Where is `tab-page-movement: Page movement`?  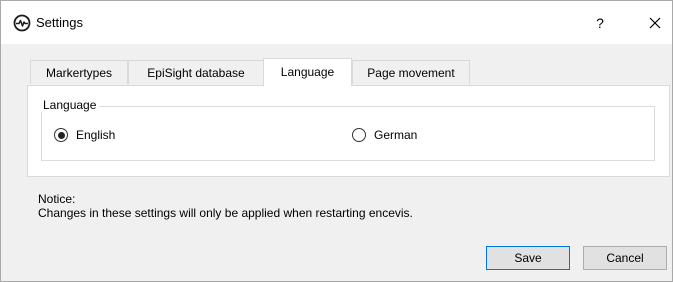
tab-page-movement: Page movement is located at coordinates (411, 72).